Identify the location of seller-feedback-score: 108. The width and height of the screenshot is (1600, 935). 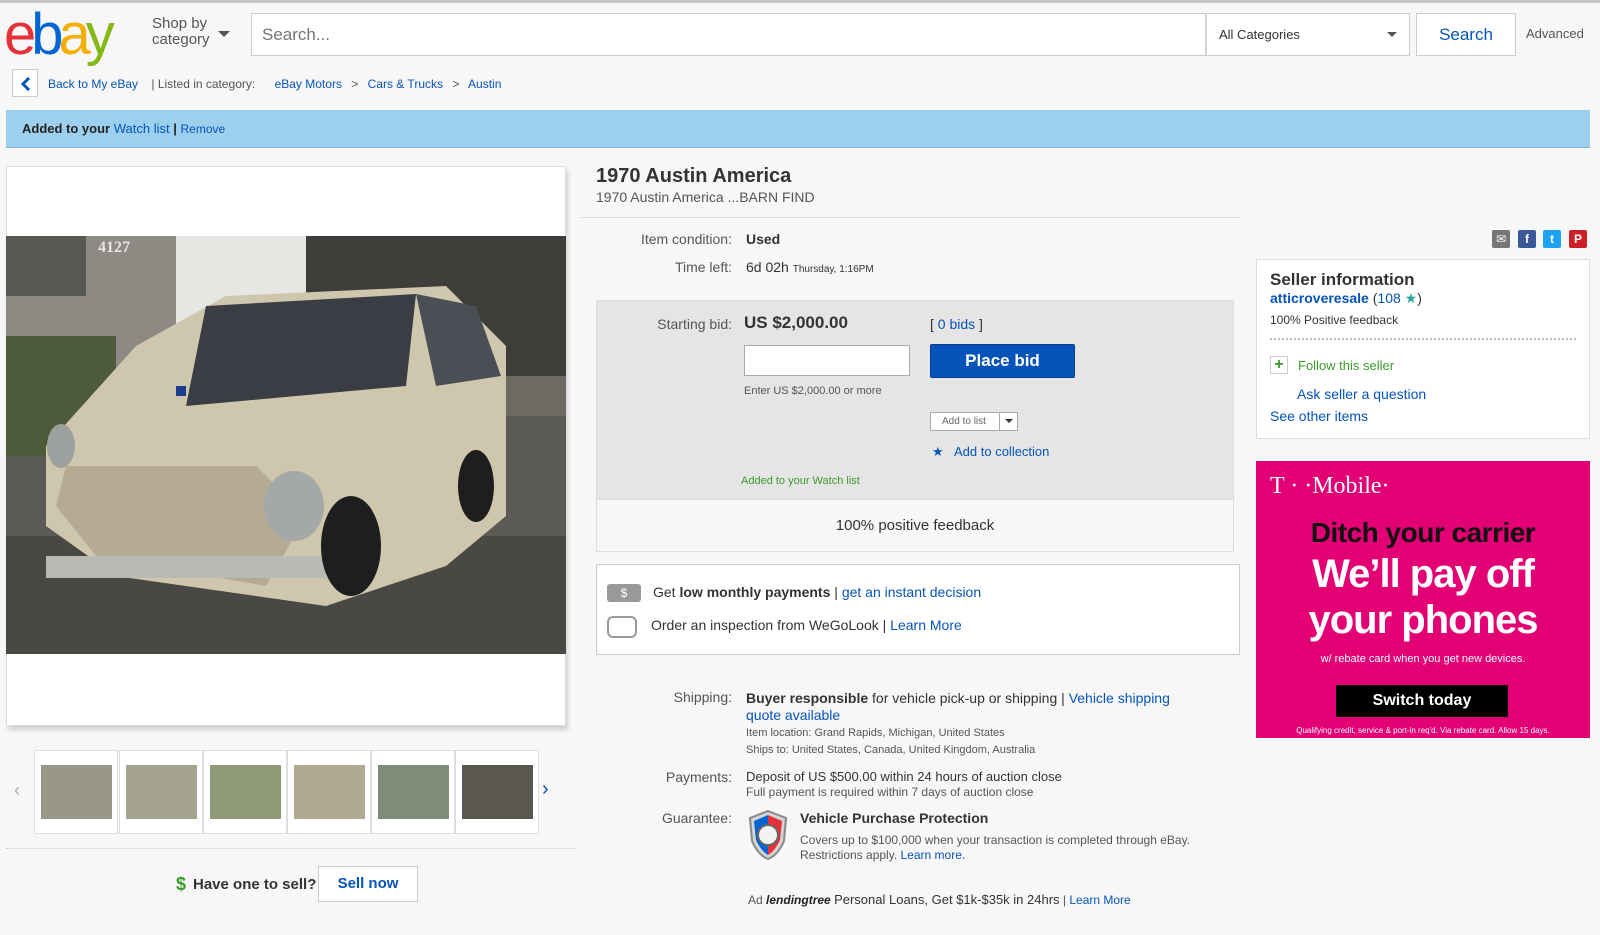
(1388, 298).